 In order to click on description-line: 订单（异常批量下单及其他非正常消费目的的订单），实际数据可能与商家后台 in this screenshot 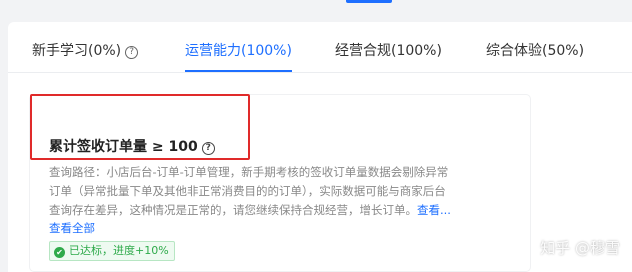, I will do `click(247, 191)`.